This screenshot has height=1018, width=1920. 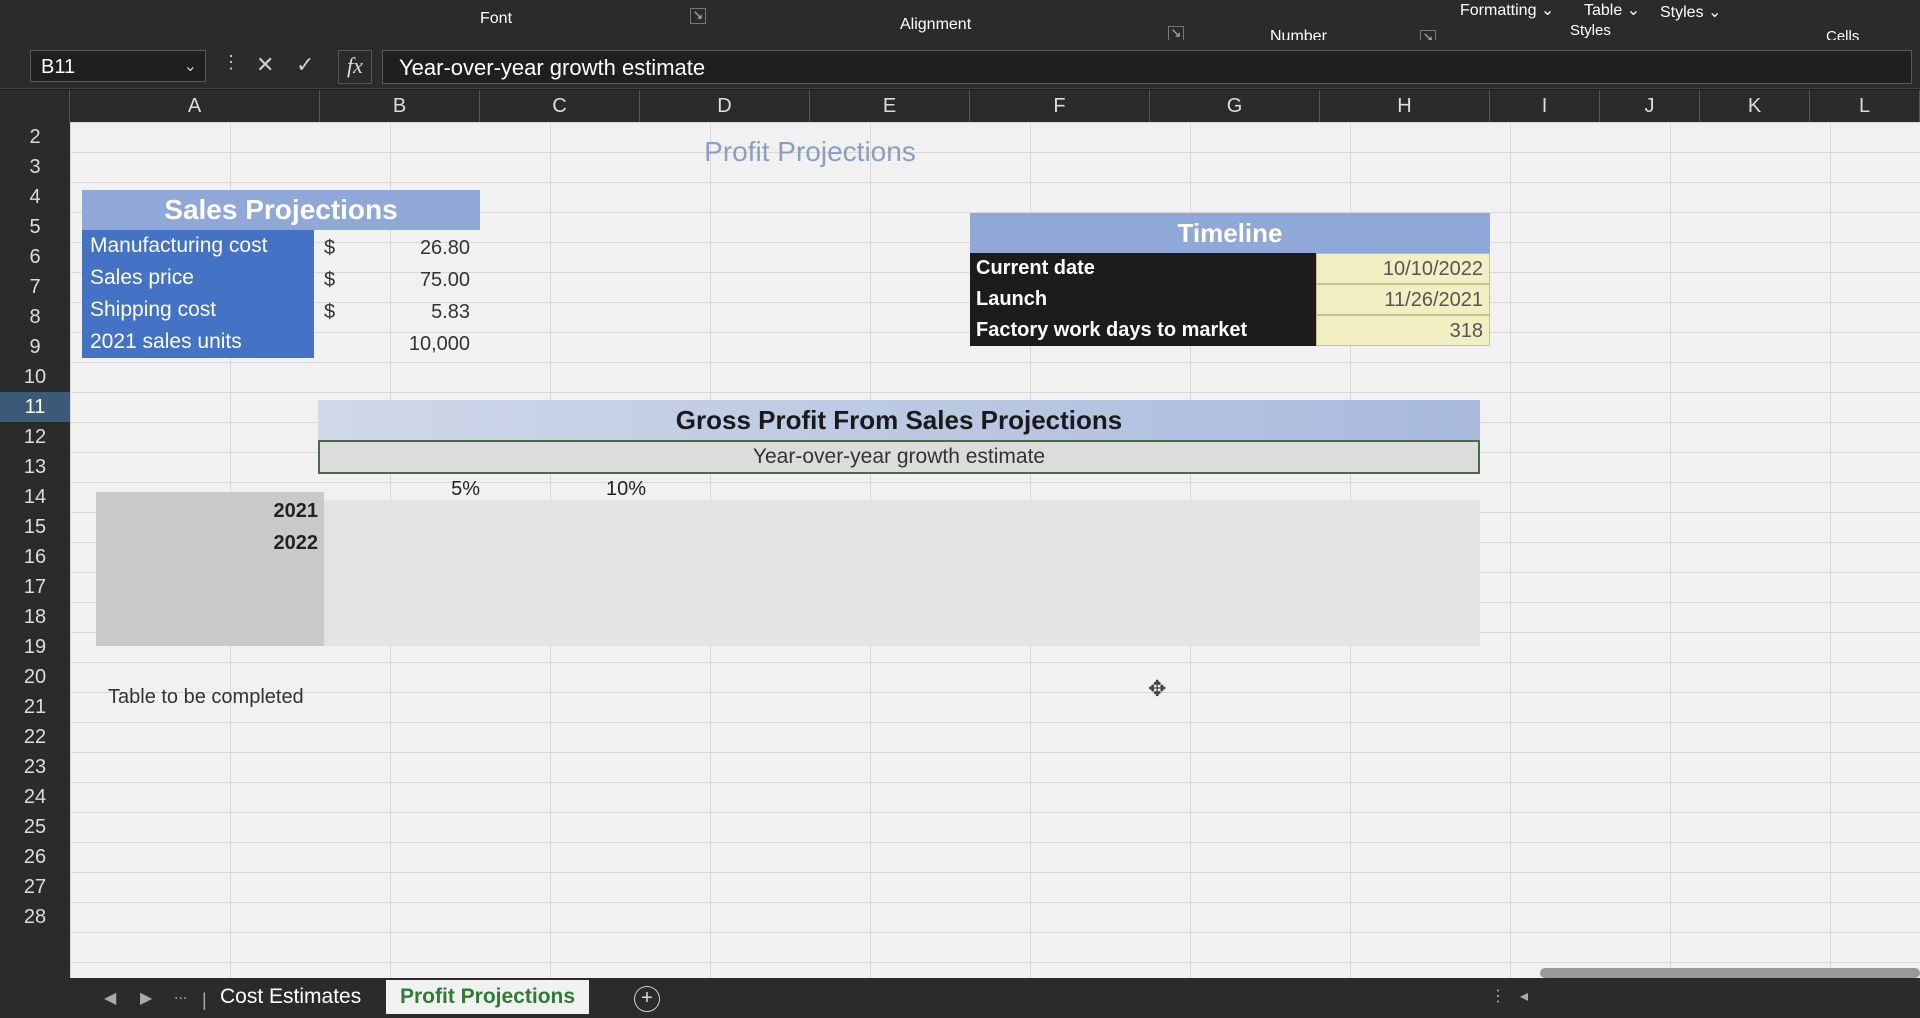 I want to click on row-header-28: 28, so click(x=35, y=917).